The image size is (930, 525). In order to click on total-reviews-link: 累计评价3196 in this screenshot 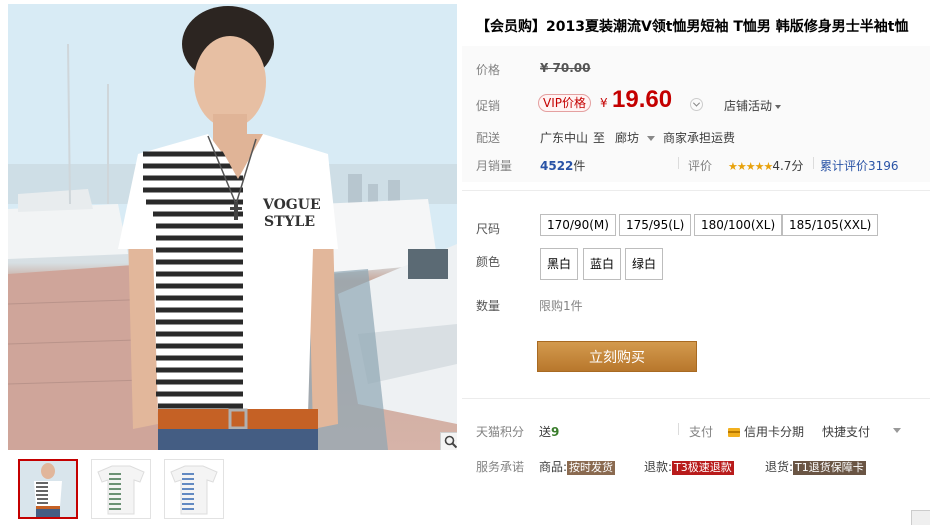, I will do `click(859, 165)`.